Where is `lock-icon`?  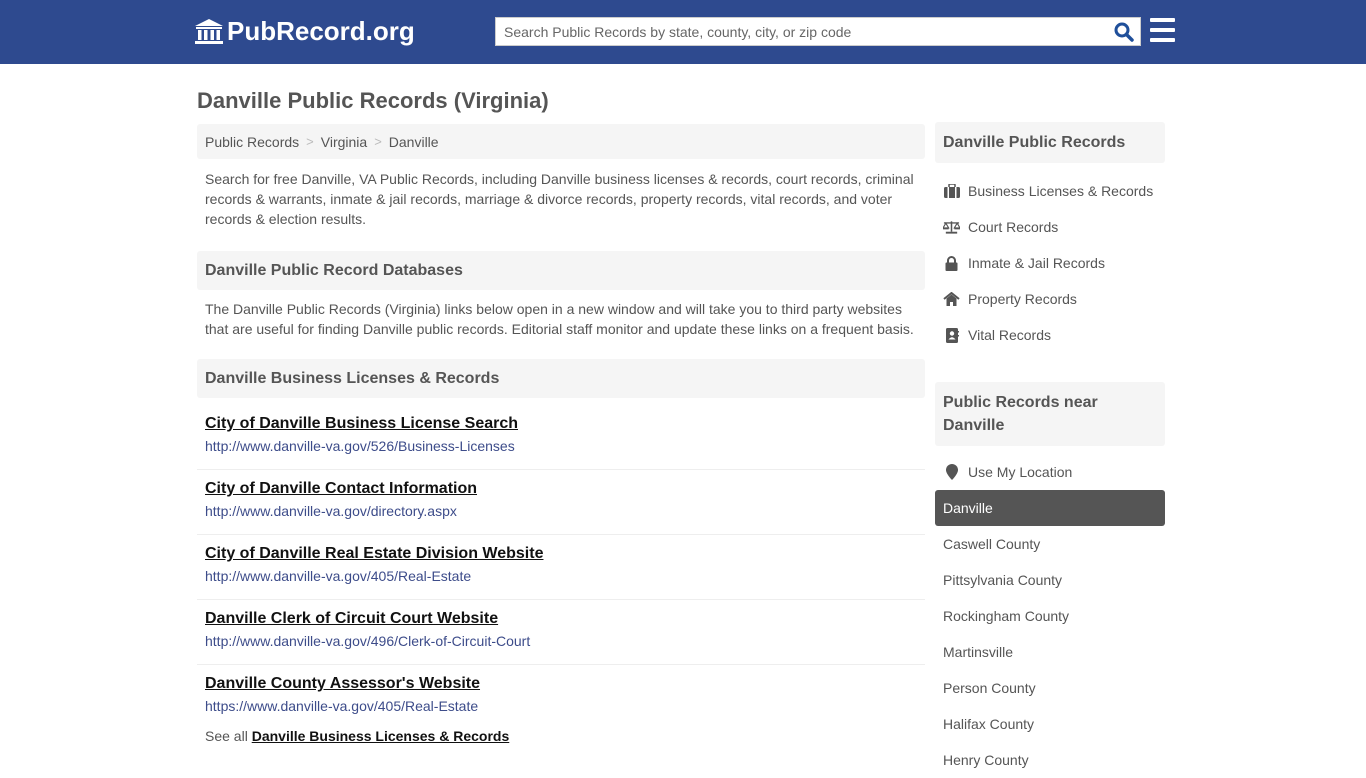
lock-icon is located at coordinates (951, 263).